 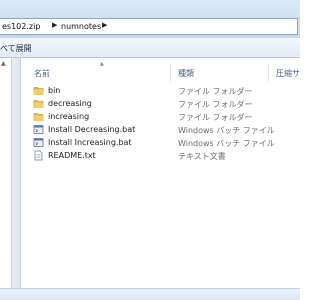 I want to click on file-name: bin, so click(x=54, y=90).